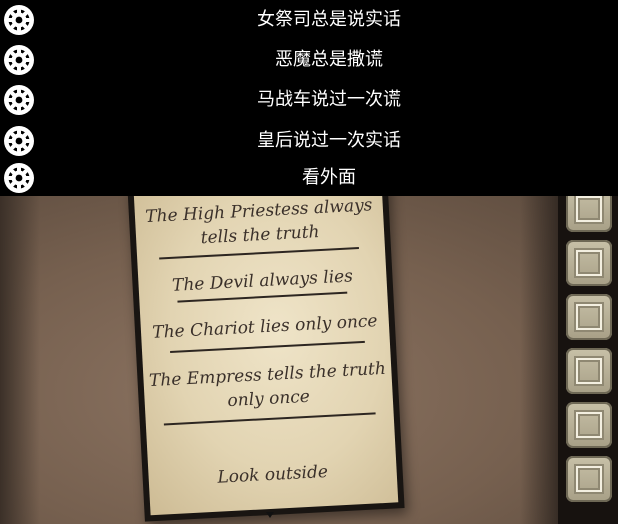  What do you see at coordinates (329, 20) in the screenshot?
I see `option-text: 女祭司总是说实话` at bounding box center [329, 20].